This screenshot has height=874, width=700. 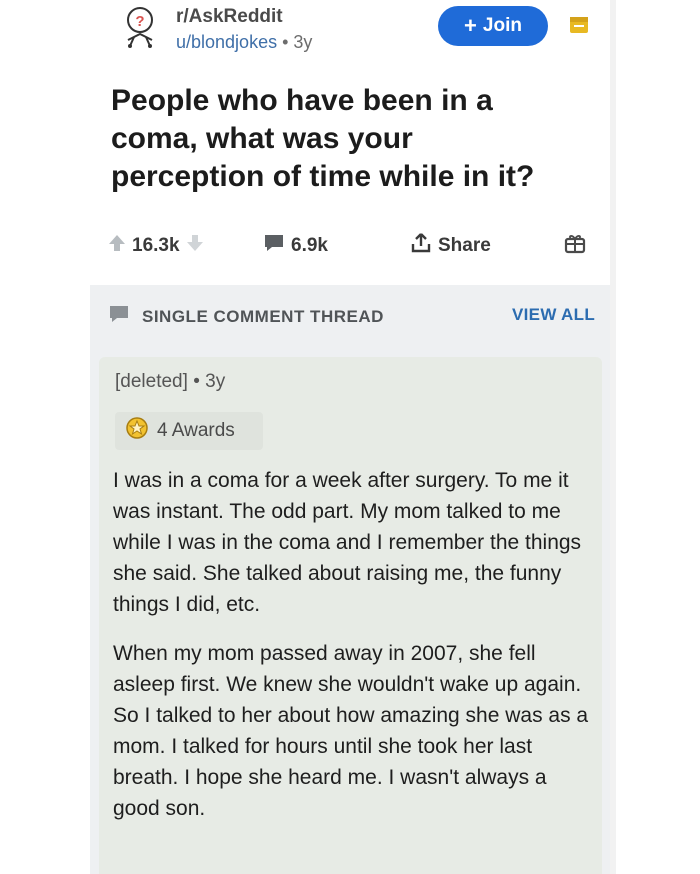 I want to click on post-header: ? r/AskReddit u/blondjokes • 3y + Join, so click(x=404, y=30).